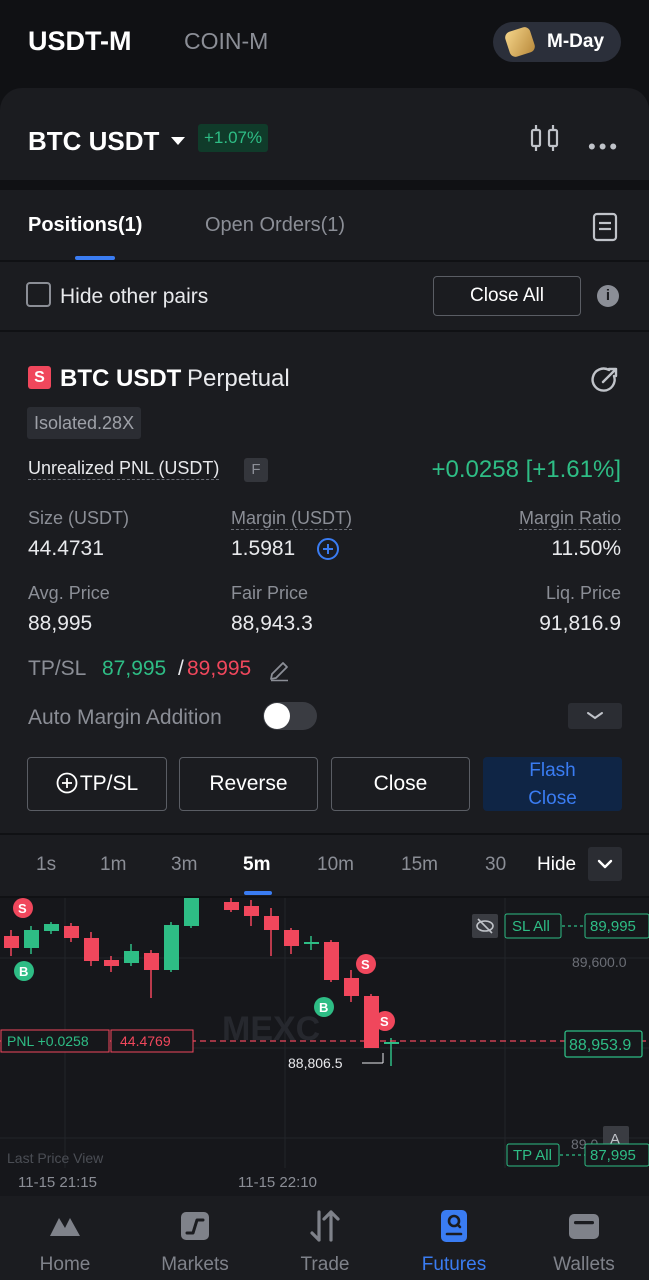  I want to click on fair-price-value: 88,943.3, so click(272, 623).